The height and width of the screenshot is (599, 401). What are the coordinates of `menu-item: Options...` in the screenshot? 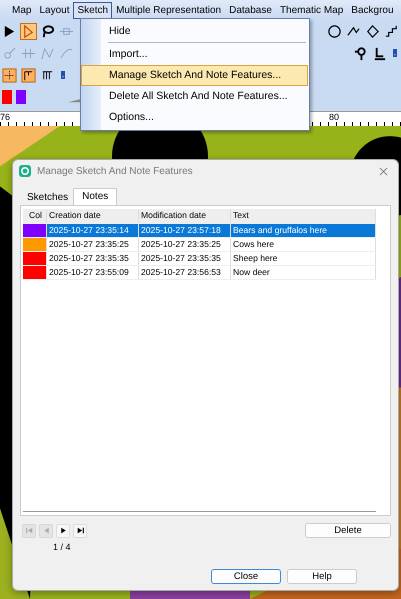 It's located at (205, 117).